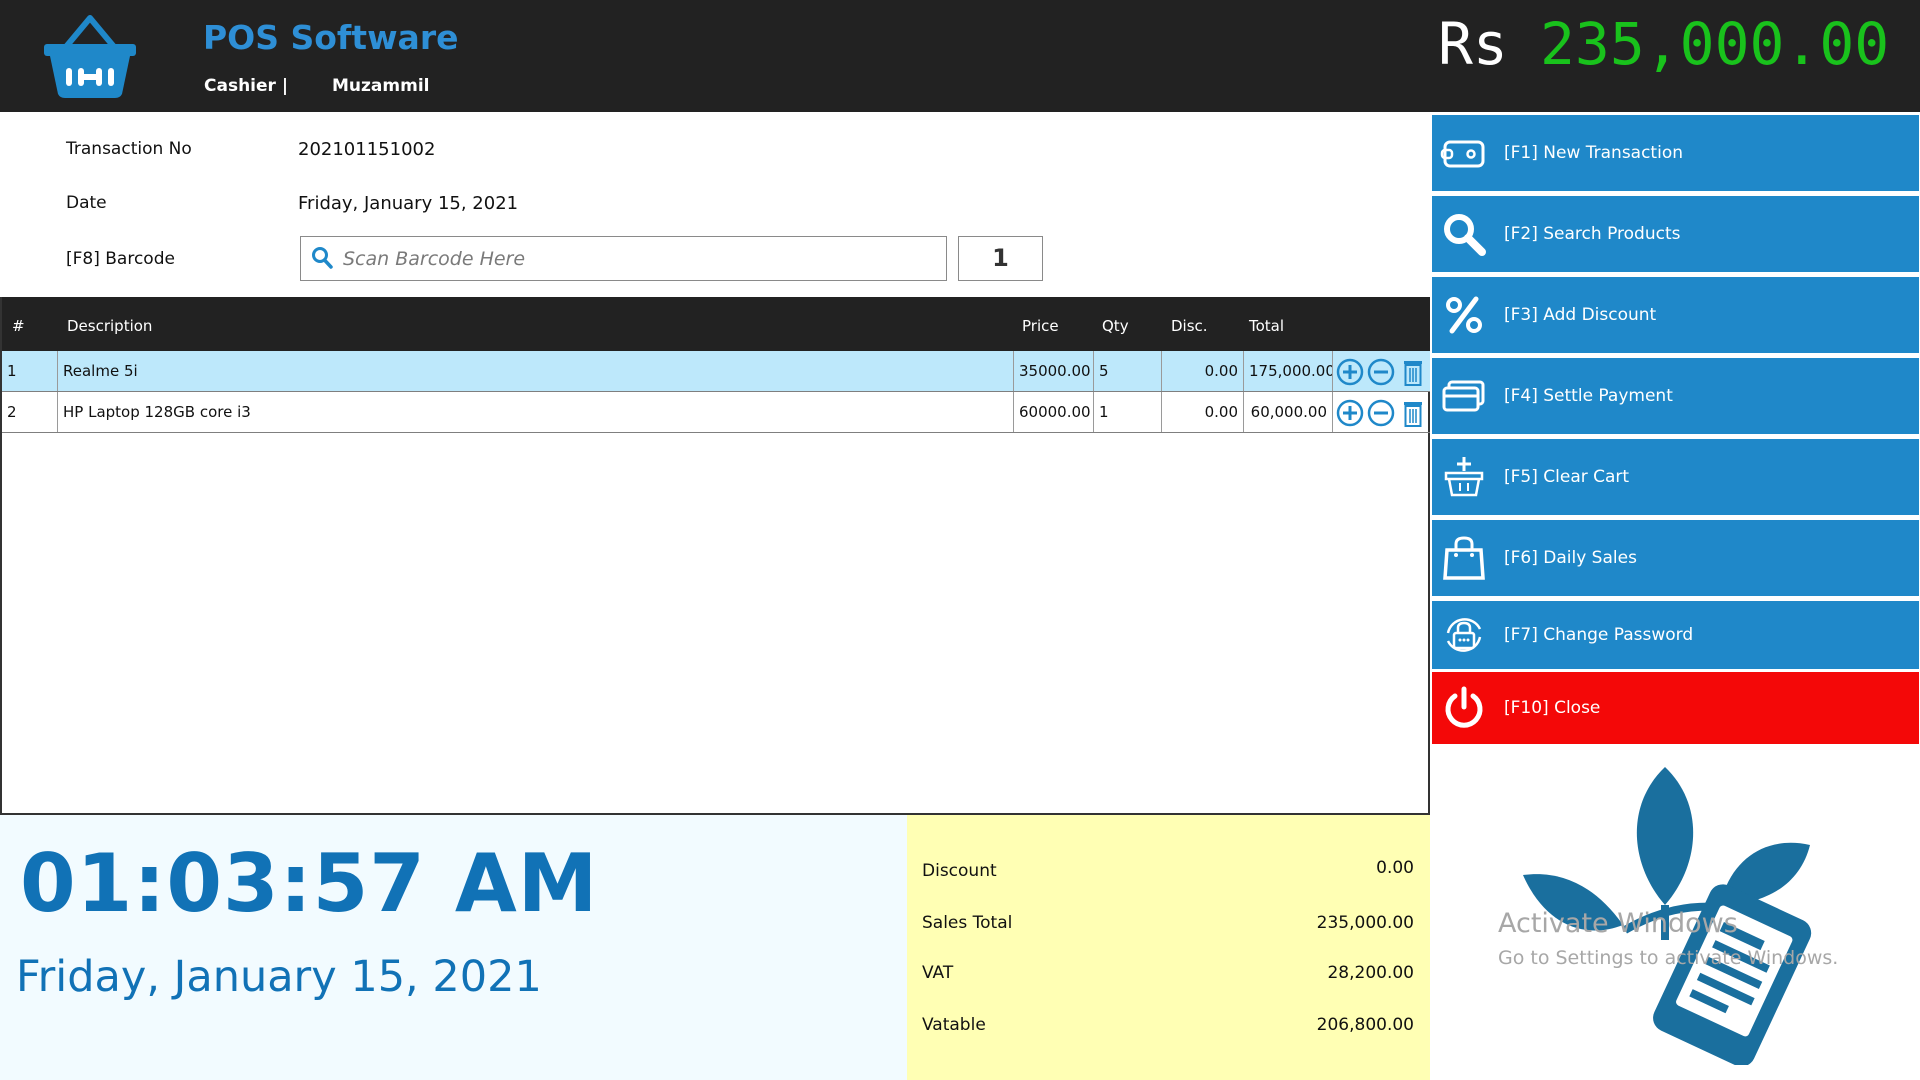 The image size is (1920, 1080). Describe the element at coordinates (331, 37) in the screenshot. I see `app-title: POS Software` at that location.